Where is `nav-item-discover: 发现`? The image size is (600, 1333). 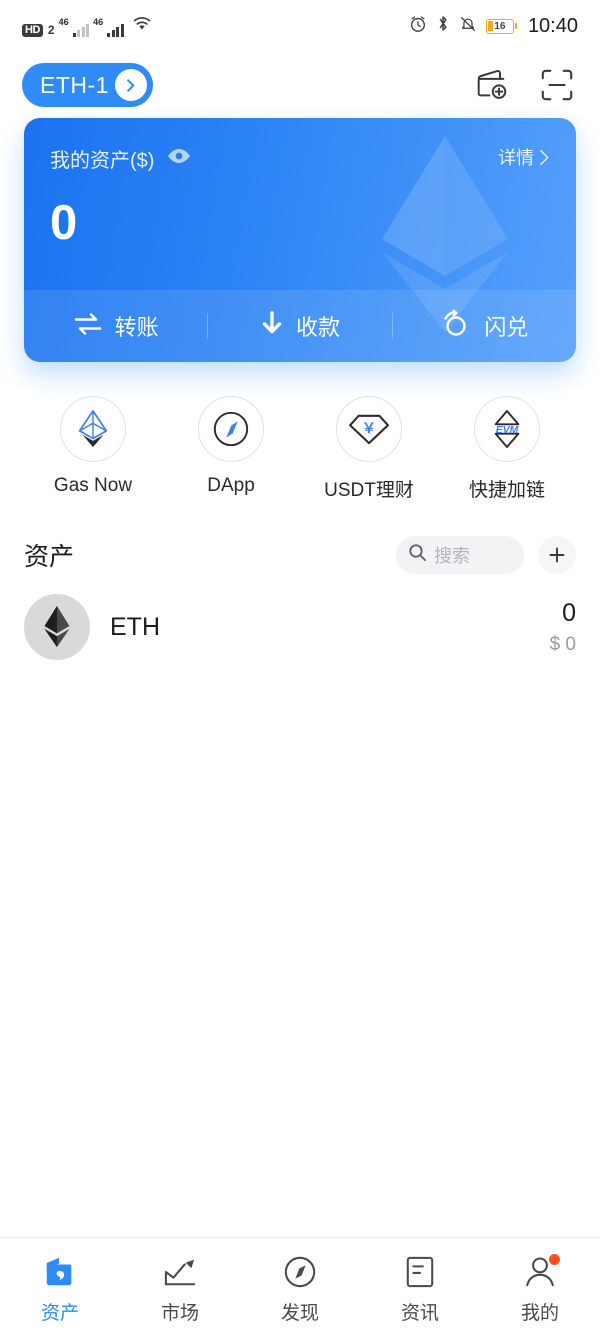 nav-item-discover: 发现 is located at coordinates (300, 1285).